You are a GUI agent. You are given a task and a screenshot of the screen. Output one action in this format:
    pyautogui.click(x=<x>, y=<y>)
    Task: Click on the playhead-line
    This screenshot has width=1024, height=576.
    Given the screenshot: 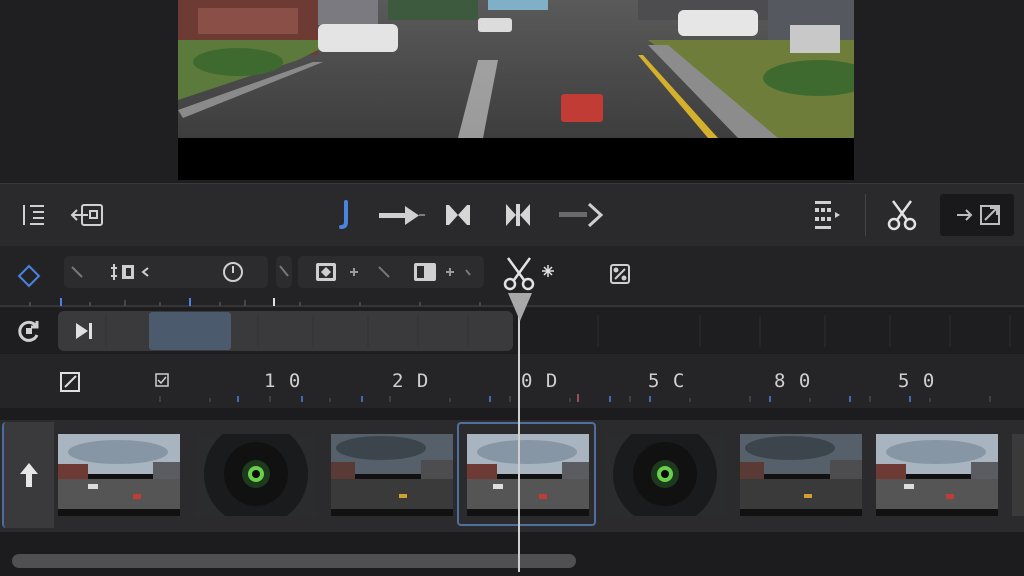 What is the action you would take?
    pyautogui.click(x=519, y=436)
    